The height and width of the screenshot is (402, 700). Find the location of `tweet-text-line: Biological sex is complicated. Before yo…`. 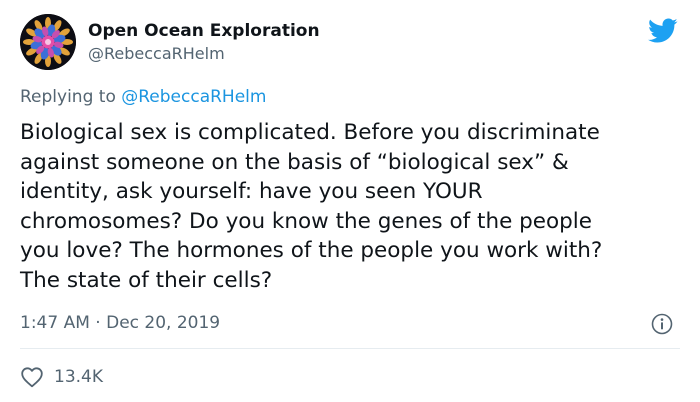

tweet-text-line: Biological sex is complicated. Before yo… is located at coordinates (310, 132).